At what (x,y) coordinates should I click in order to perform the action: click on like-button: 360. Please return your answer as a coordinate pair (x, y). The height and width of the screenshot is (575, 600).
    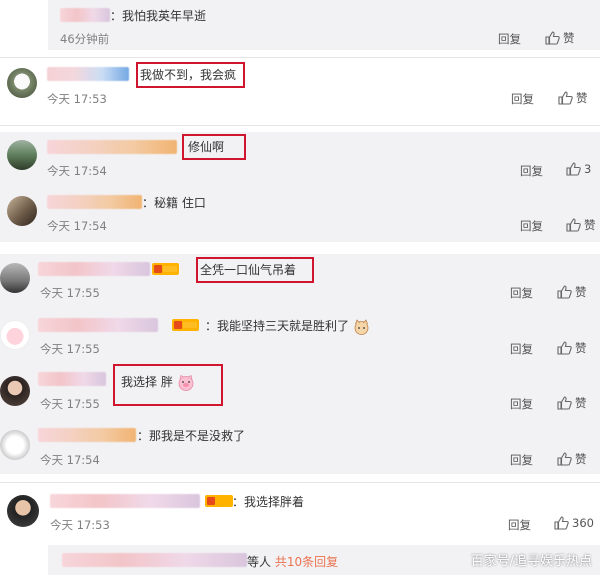
    Looking at the image, I should click on (574, 523).